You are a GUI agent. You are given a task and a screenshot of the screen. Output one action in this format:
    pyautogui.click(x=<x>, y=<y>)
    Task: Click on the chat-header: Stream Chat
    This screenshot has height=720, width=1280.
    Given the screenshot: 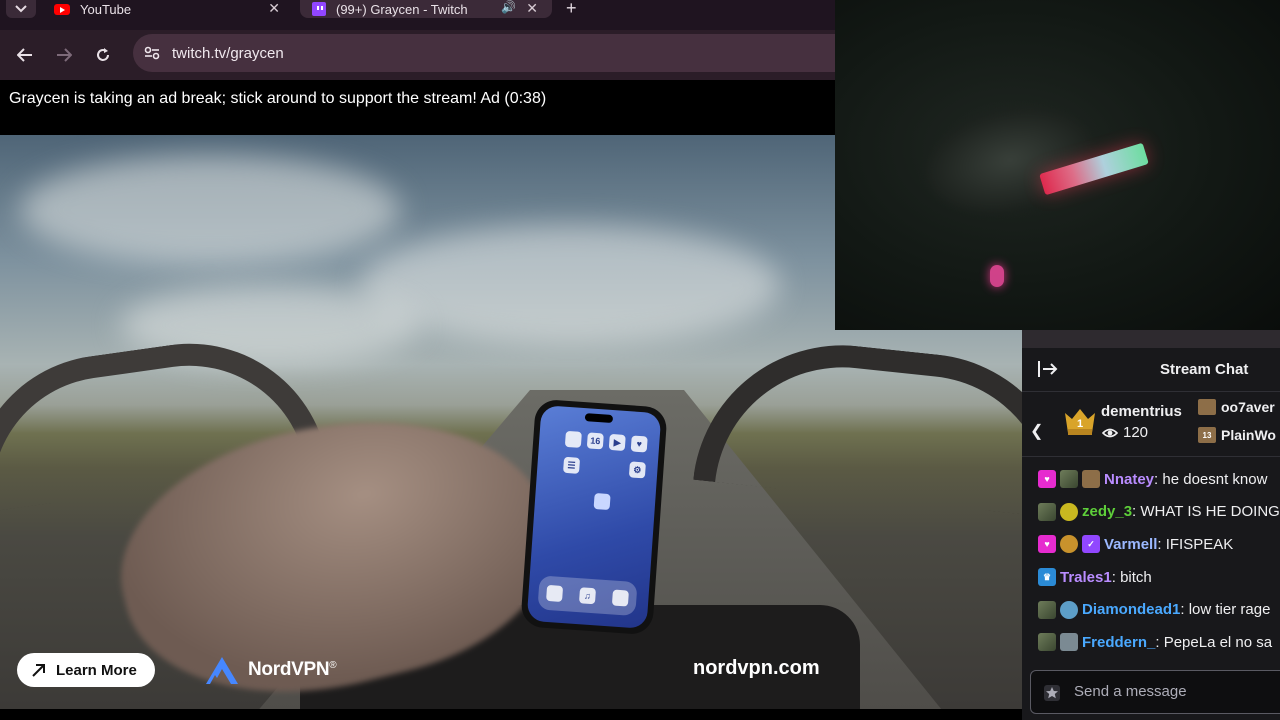 What is the action you would take?
    pyautogui.click(x=1151, y=370)
    